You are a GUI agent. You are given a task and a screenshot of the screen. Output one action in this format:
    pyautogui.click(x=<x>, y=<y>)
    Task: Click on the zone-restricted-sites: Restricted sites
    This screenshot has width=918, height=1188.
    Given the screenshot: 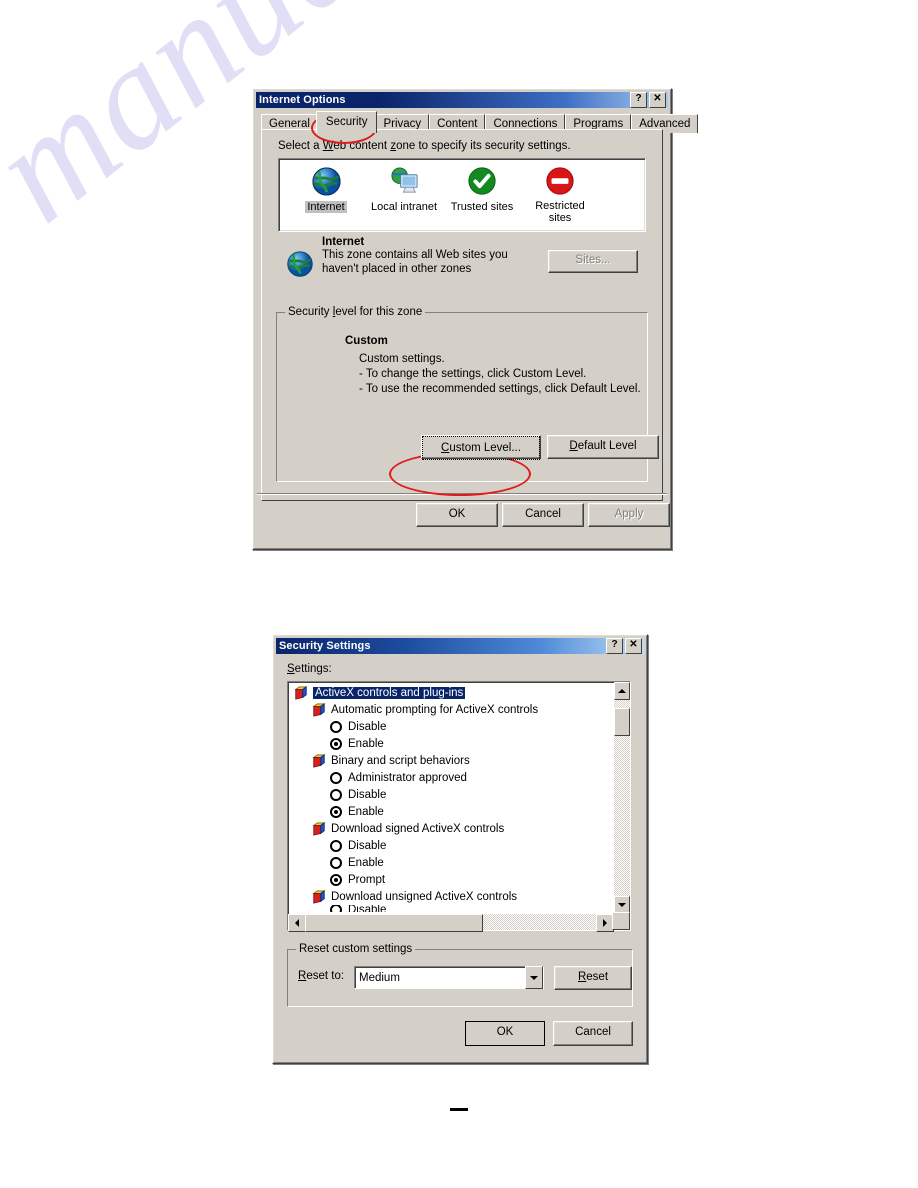 What is the action you would take?
    pyautogui.click(x=560, y=195)
    